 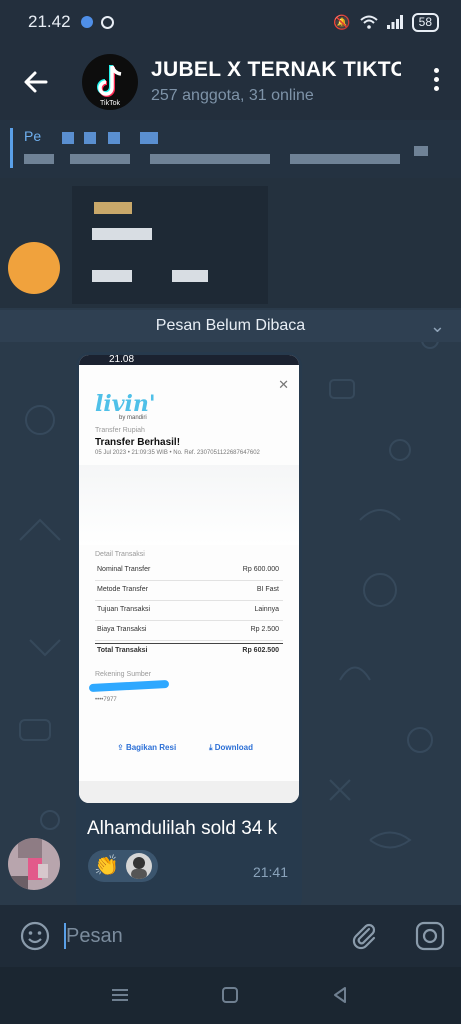 What do you see at coordinates (120, 430) in the screenshot?
I see `transfer-type: Transfer Rupiah` at bounding box center [120, 430].